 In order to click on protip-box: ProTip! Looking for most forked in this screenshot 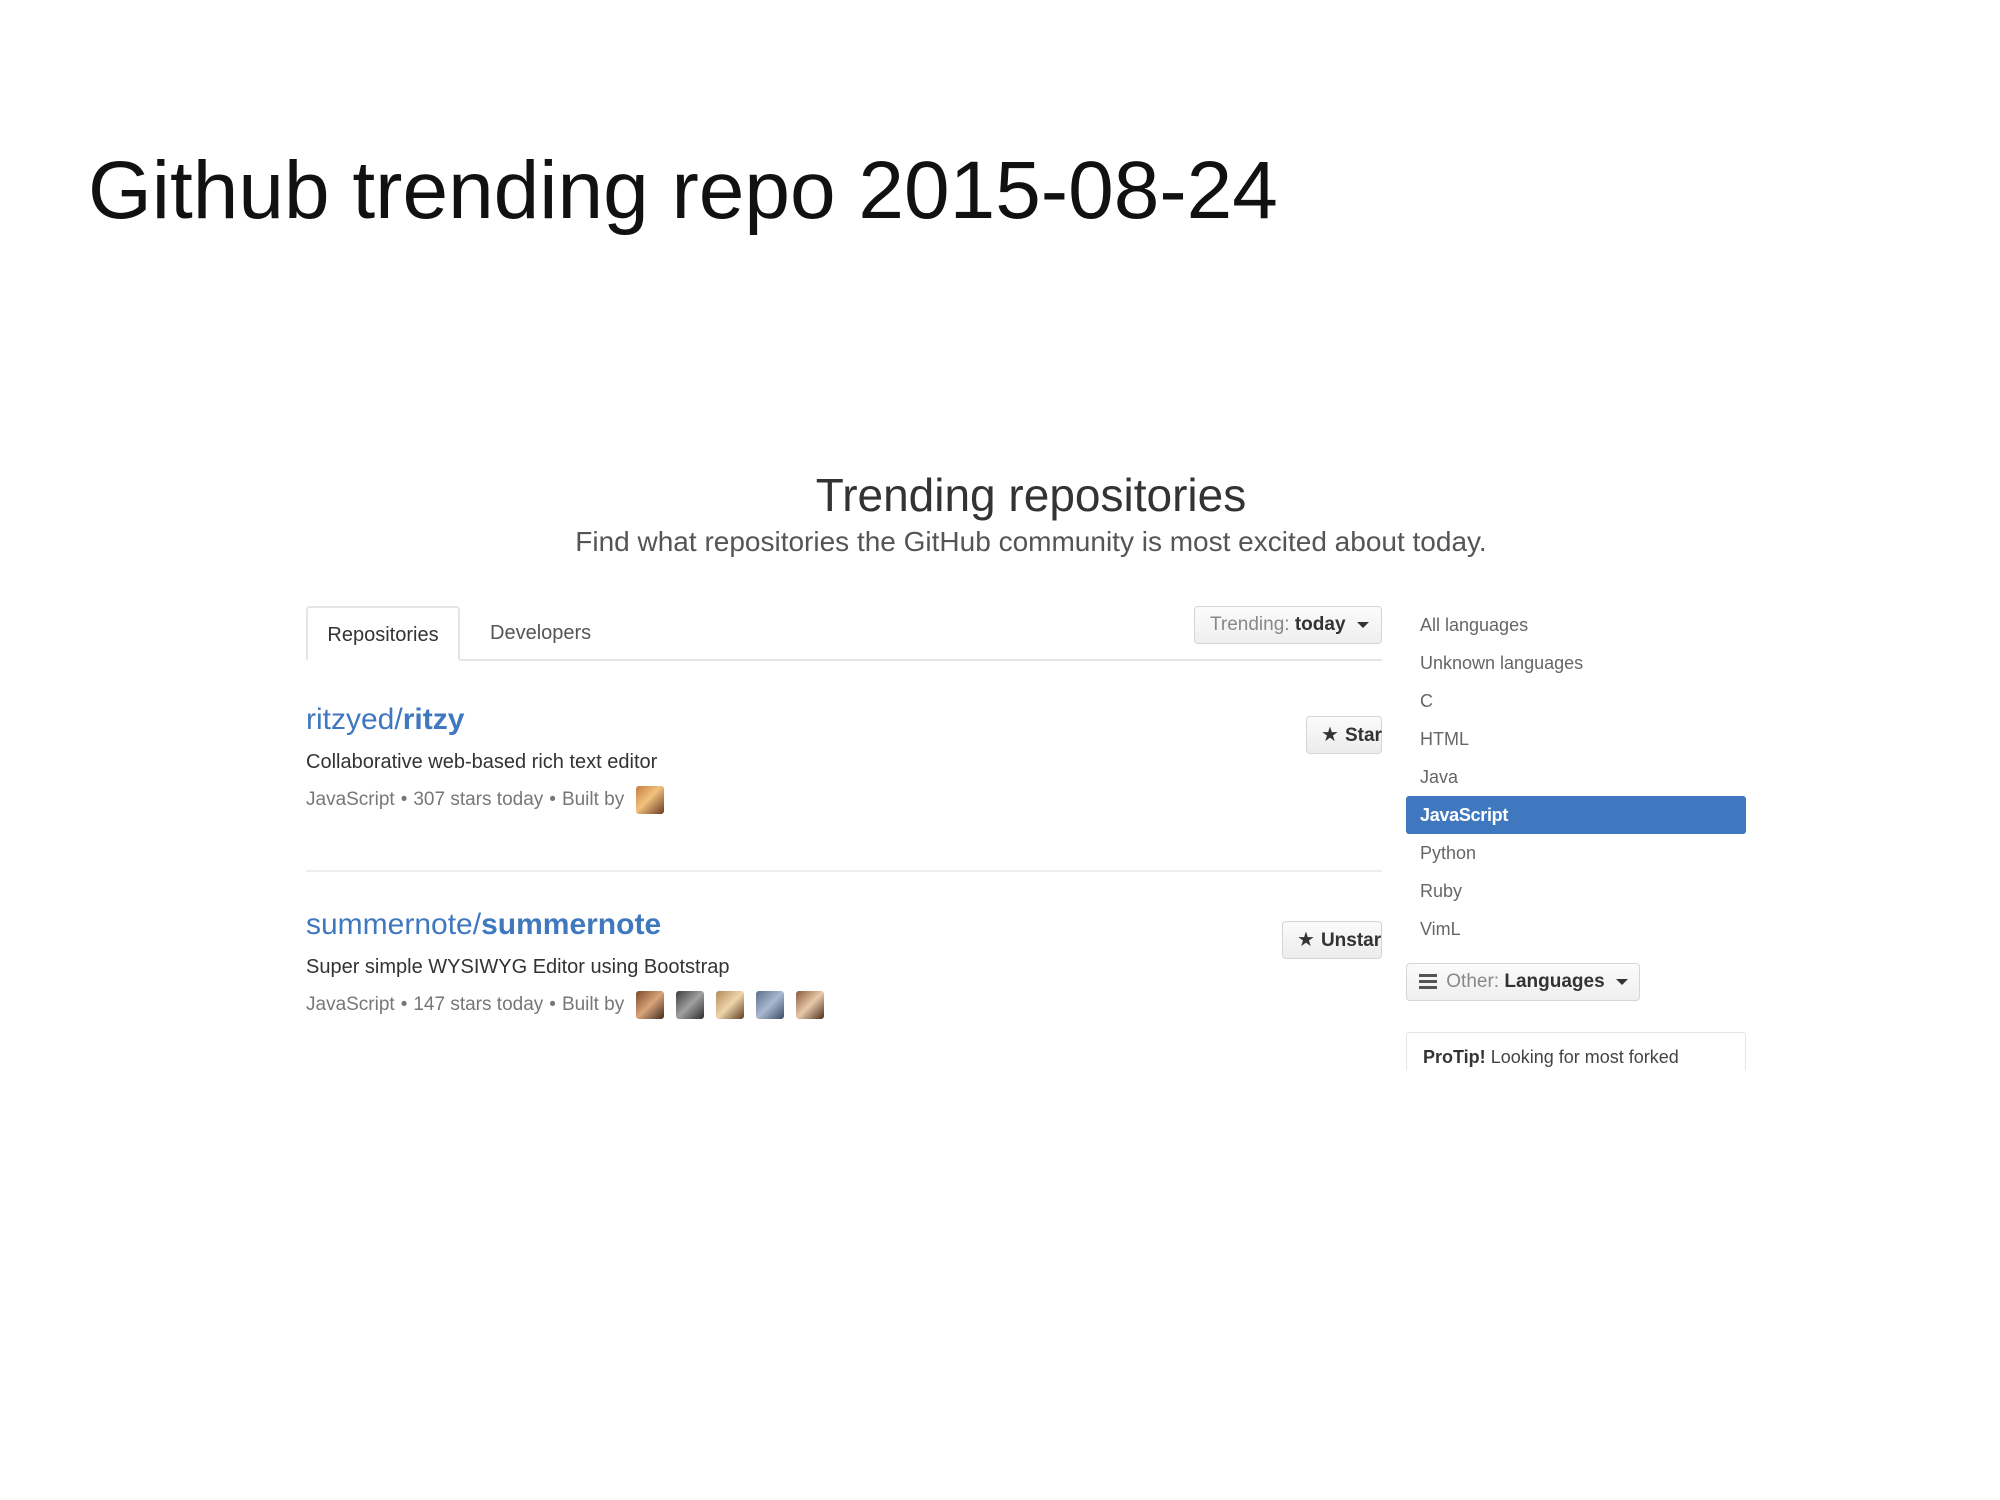, I will do `click(1576, 1051)`.